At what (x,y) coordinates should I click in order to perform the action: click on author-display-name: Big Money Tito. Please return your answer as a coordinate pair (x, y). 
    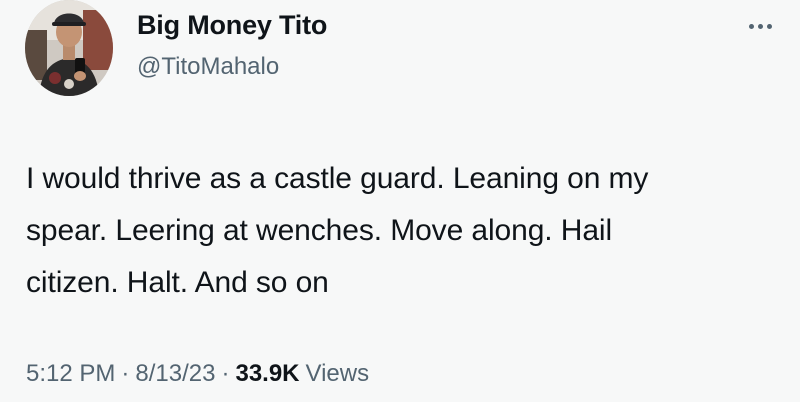
    Looking at the image, I should click on (232, 25).